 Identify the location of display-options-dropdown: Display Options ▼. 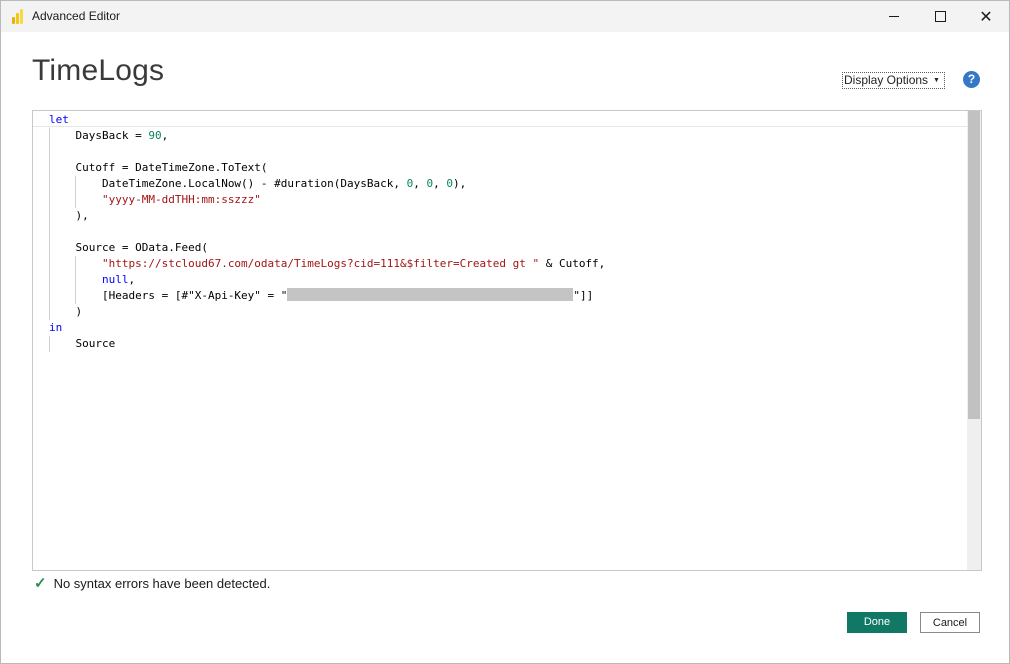
(893, 80).